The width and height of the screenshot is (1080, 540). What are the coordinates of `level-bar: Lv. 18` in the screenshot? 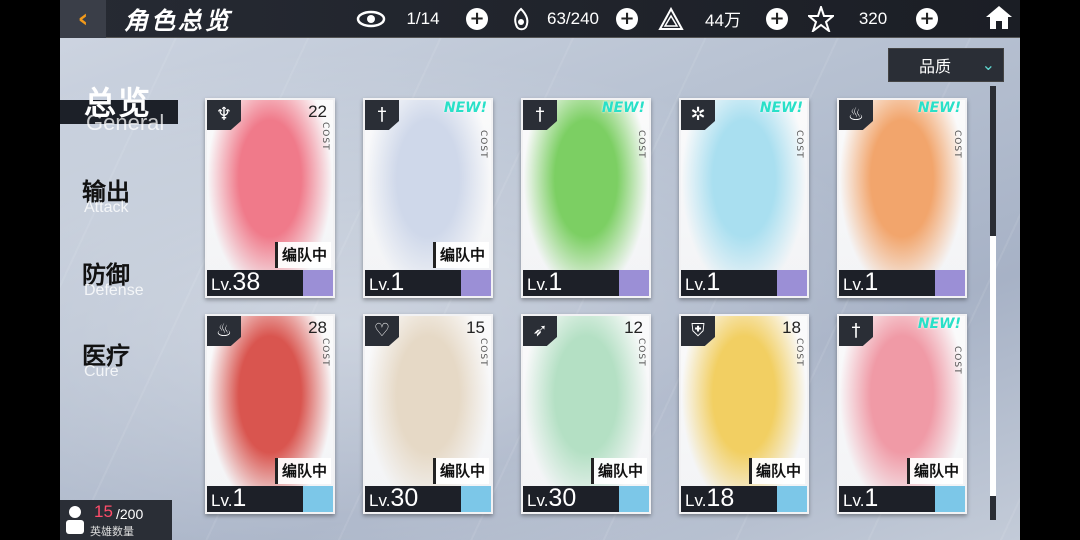 It's located at (744, 499).